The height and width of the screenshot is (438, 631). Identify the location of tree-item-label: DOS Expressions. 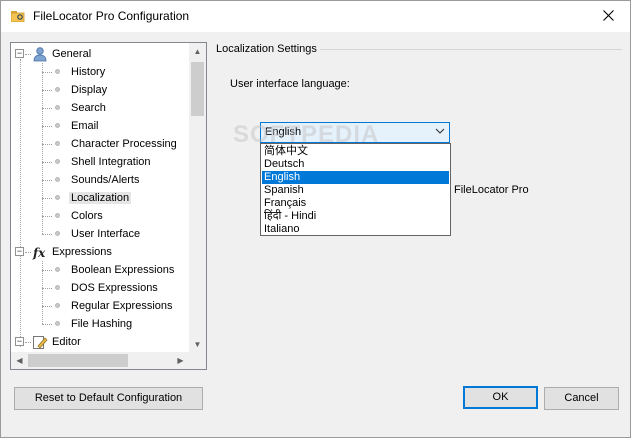
(114, 288).